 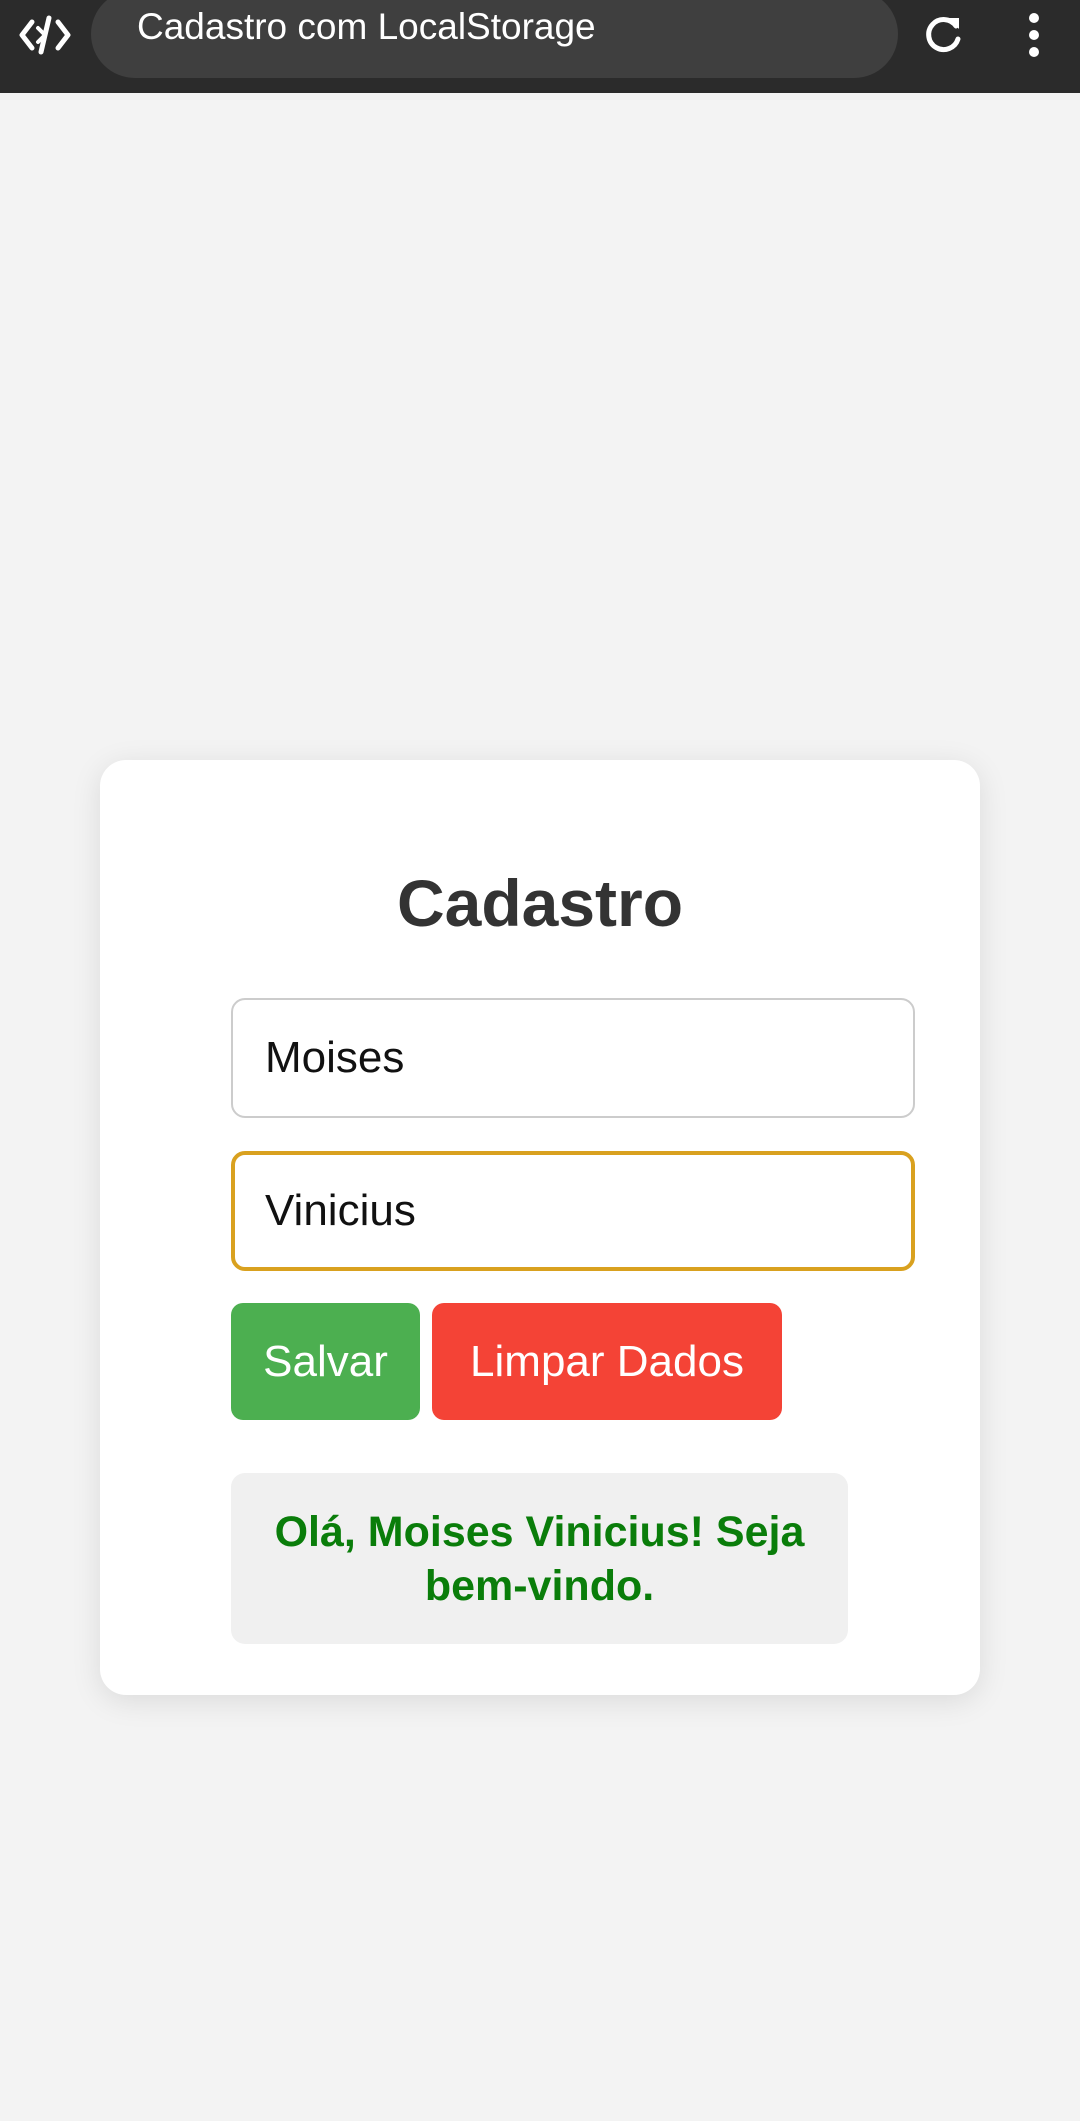 What do you see at coordinates (325, 1361) in the screenshot?
I see `save-button: Salvar` at bounding box center [325, 1361].